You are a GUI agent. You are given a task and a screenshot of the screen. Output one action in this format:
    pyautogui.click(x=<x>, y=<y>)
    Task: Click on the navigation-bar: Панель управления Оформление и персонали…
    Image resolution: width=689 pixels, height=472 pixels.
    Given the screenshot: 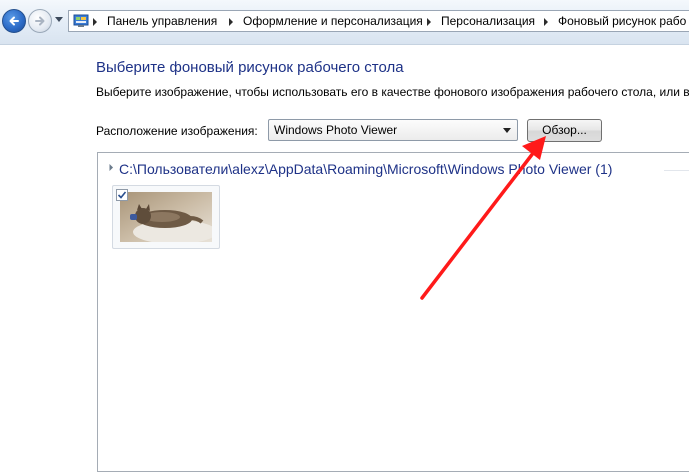 What is the action you would take?
    pyautogui.click(x=344, y=22)
    